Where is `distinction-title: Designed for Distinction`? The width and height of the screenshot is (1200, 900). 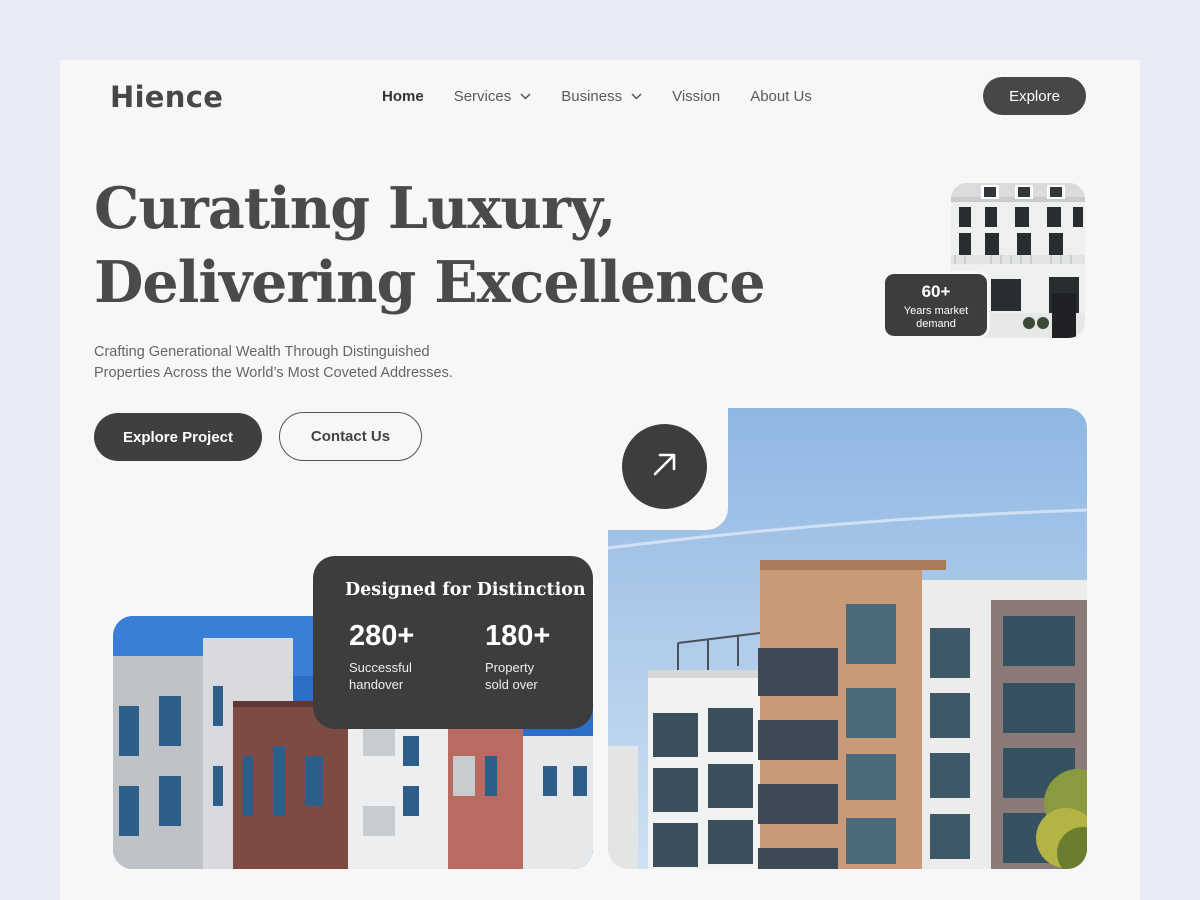
distinction-title: Designed for Distinction is located at coordinates (465, 590).